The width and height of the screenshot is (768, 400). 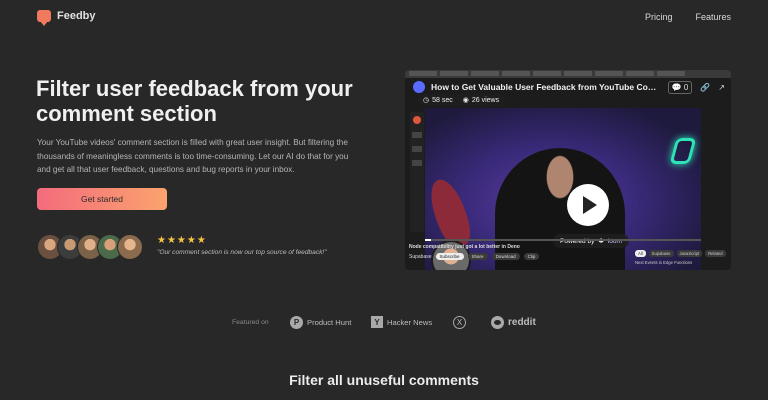 I want to click on link-icon: 🔗, so click(x=705, y=87).